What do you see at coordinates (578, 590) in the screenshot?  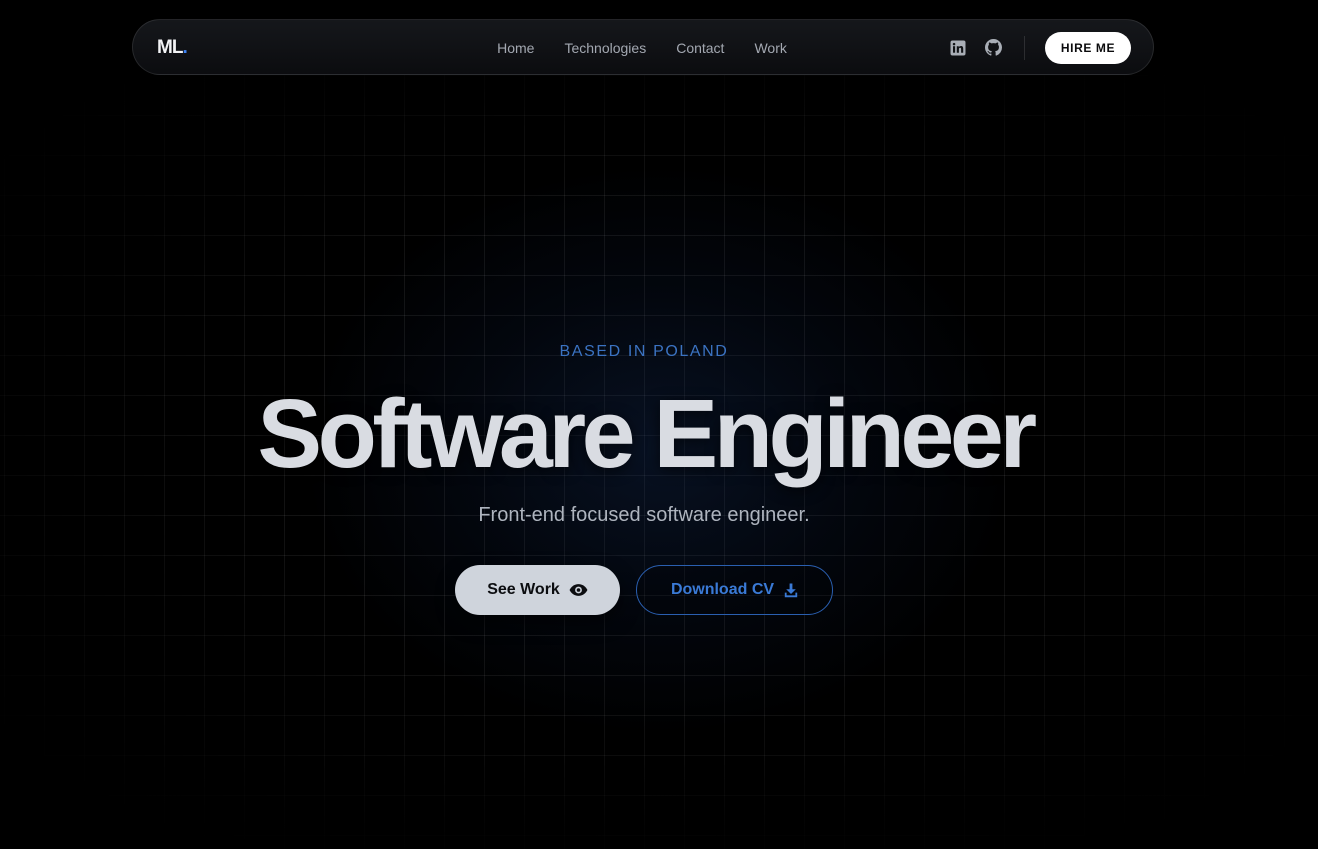 I see `eye-icon` at bounding box center [578, 590].